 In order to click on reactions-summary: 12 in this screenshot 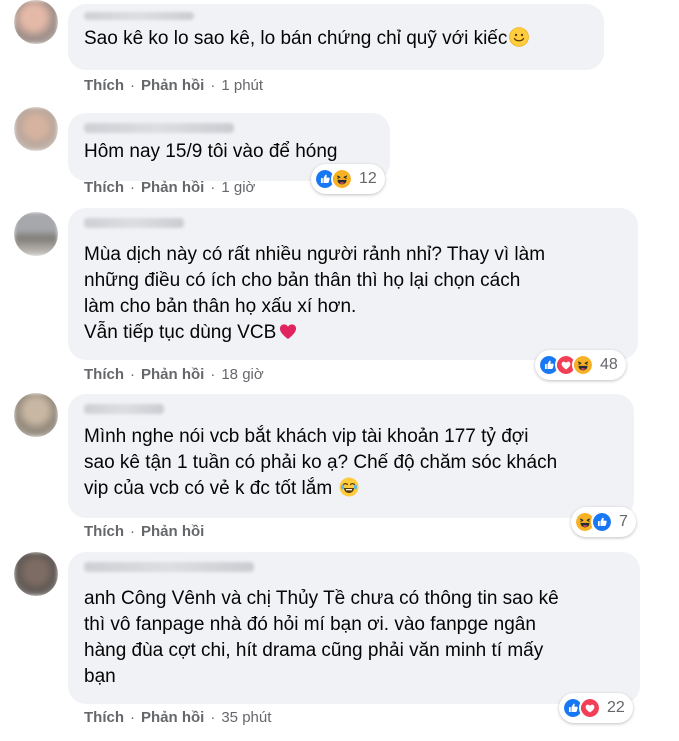, I will do `click(348, 179)`.